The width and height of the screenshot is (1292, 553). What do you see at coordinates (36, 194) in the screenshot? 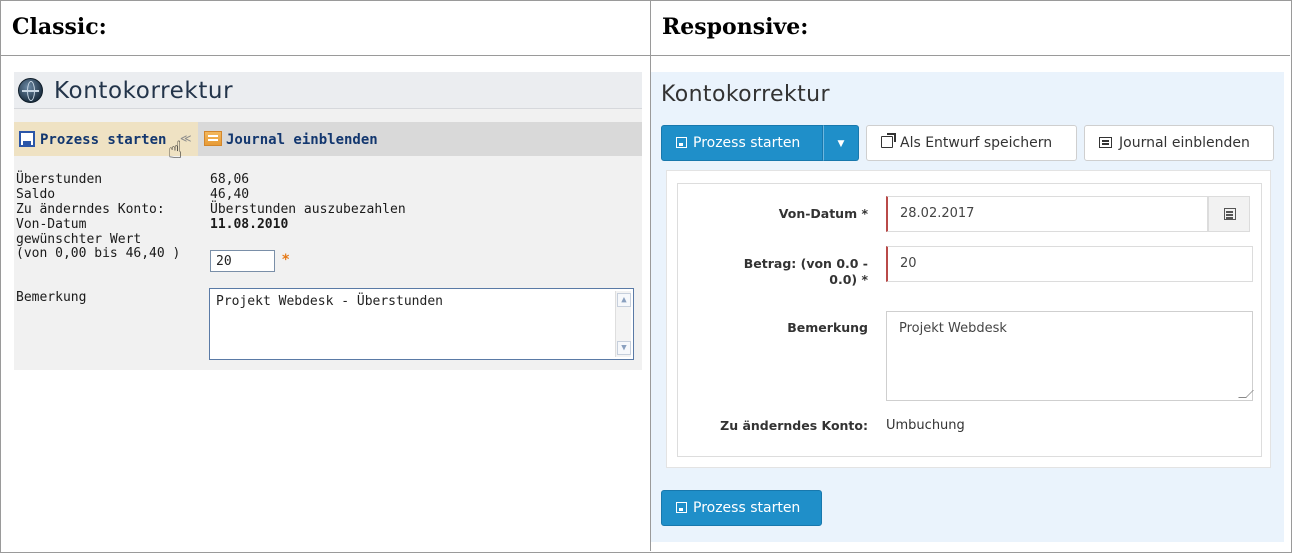
I see `field-label: Saldo` at bounding box center [36, 194].